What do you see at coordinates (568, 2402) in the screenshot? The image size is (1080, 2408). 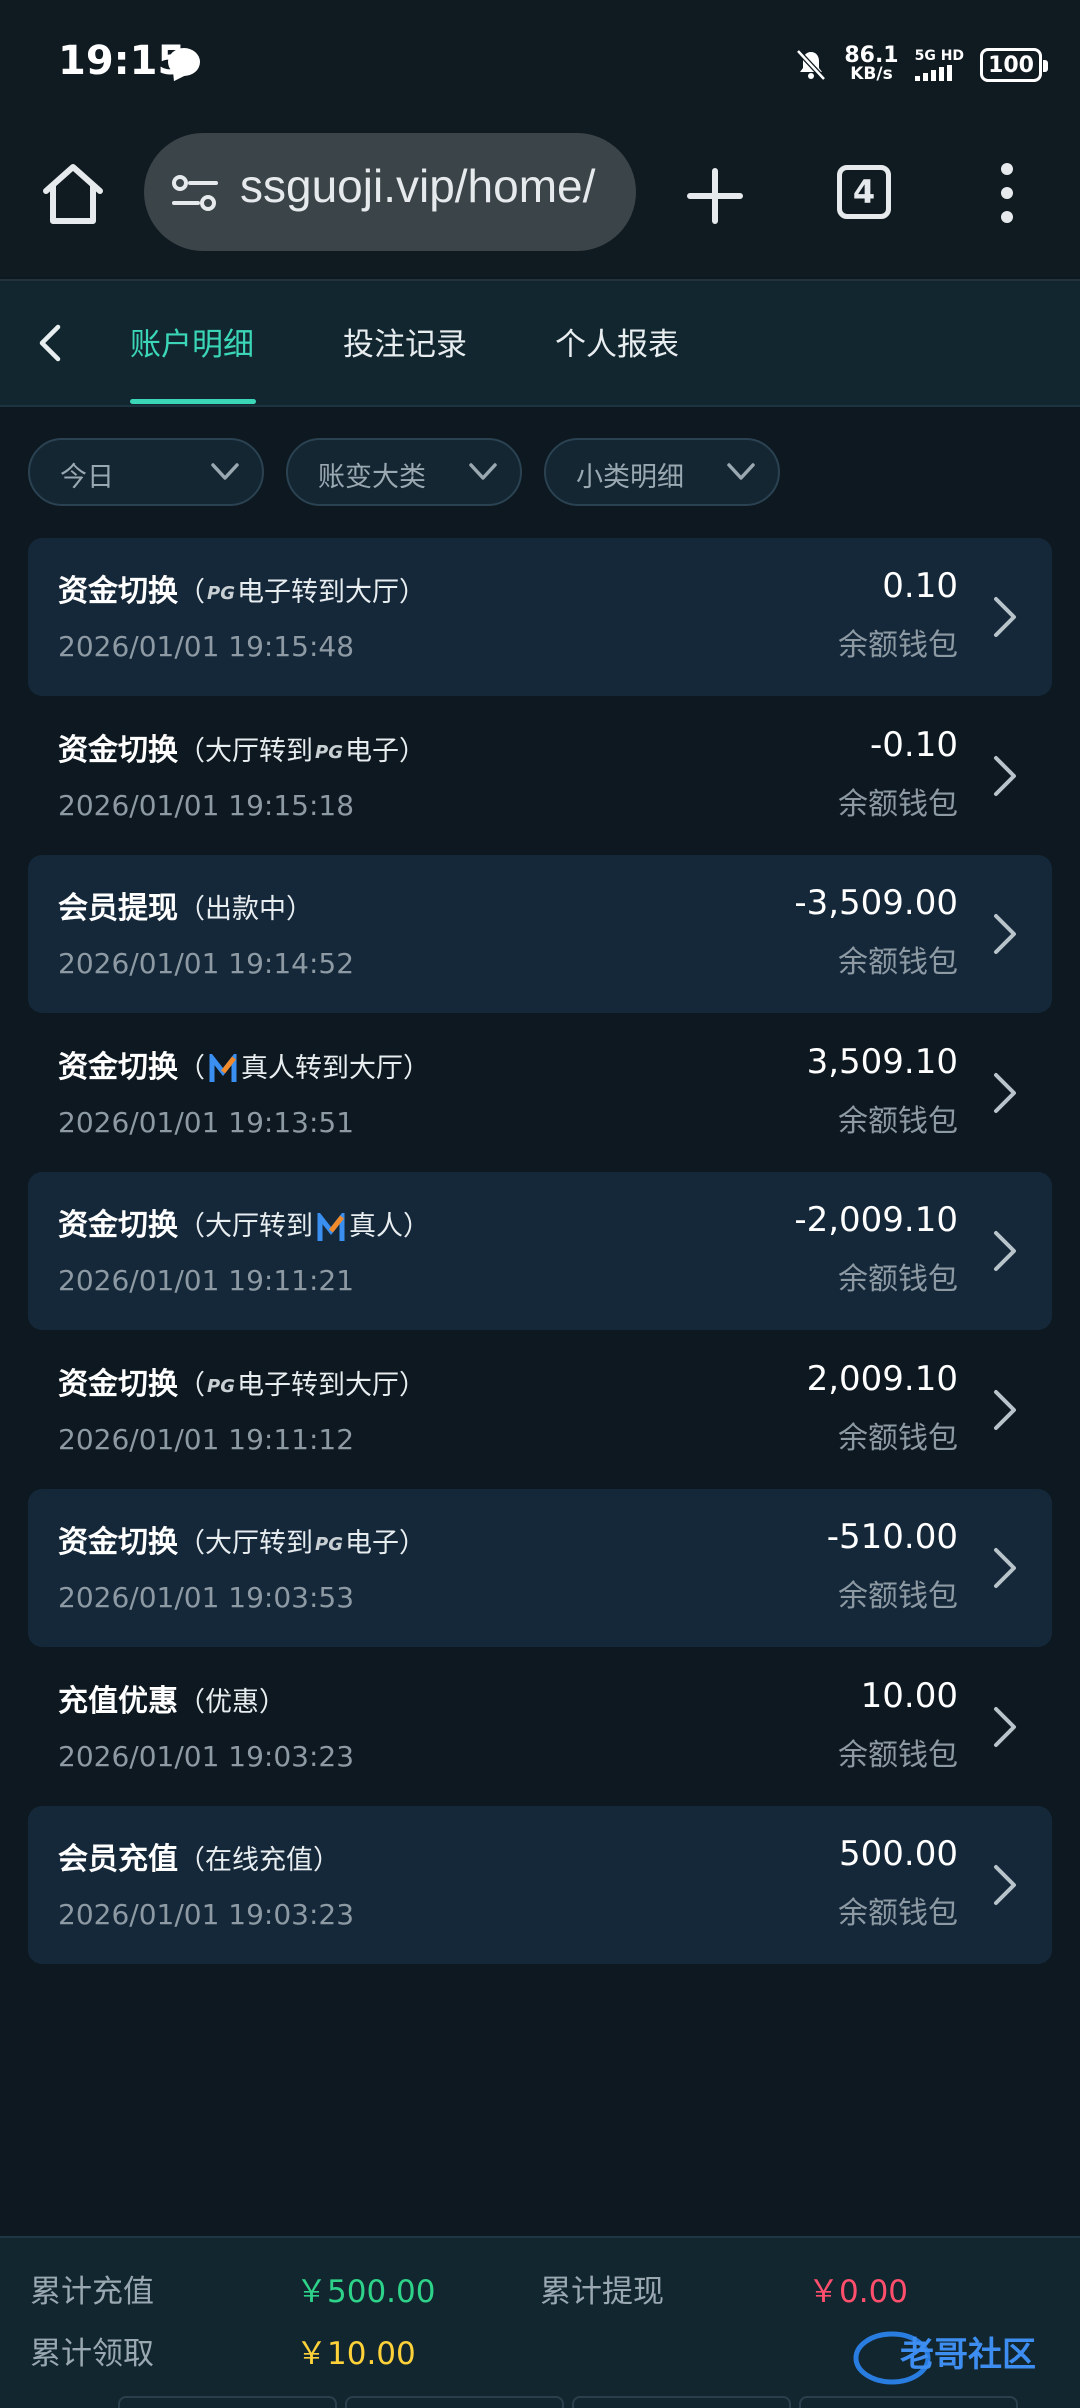 I see `bottom-tab-edges` at bounding box center [568, 2402].